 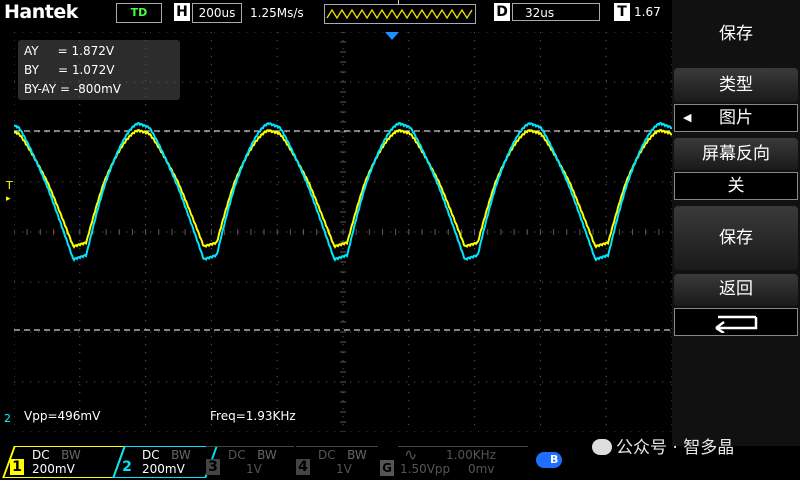 What do you see at coordinates (736, 85) in the screenshot?
I see `menu-type-label: 类型` at bounding box center [736, 85].